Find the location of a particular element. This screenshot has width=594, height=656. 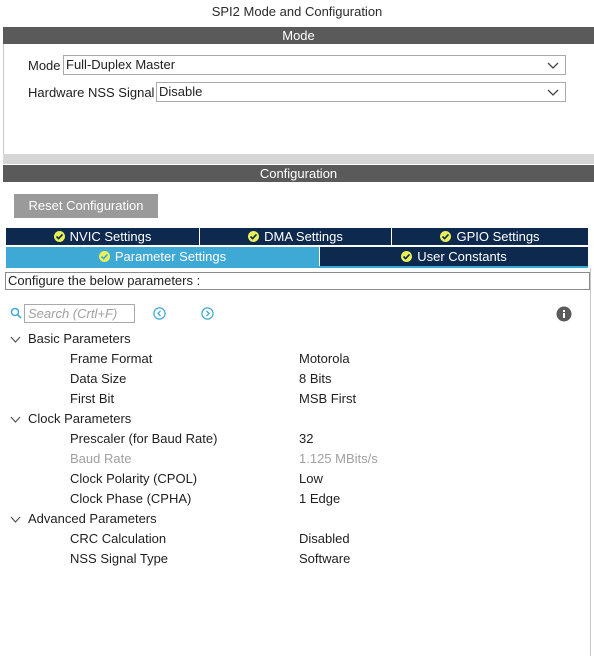

param-name: Clock Phase (CPHA) is located at coordinates (130, 498).